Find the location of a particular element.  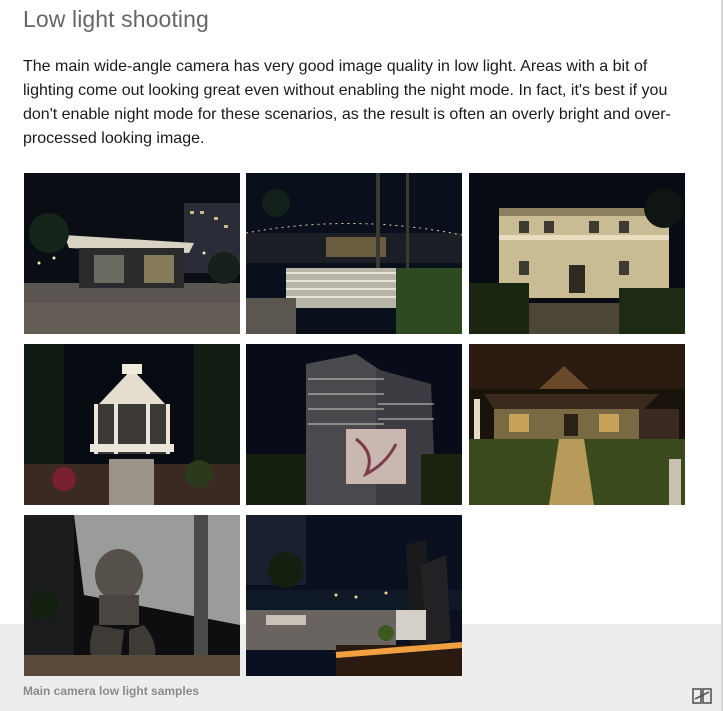

historic-house-night-photo is located at coordinates (577, 253).